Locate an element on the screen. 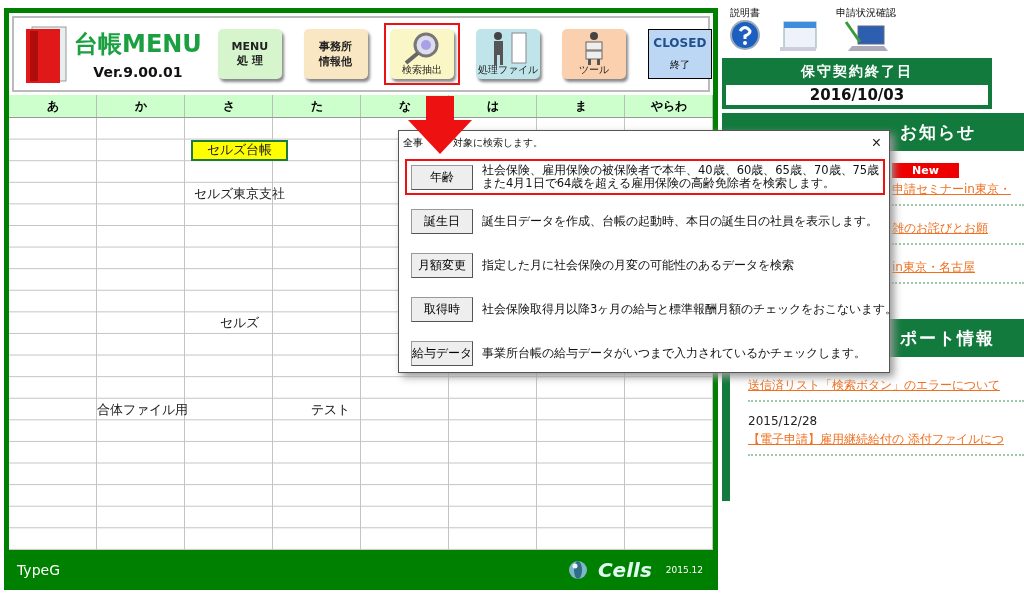 The height and width of the screenshot is (597, 1024). contract-date: 2016/10/03 is located at coordinates (857, 95).